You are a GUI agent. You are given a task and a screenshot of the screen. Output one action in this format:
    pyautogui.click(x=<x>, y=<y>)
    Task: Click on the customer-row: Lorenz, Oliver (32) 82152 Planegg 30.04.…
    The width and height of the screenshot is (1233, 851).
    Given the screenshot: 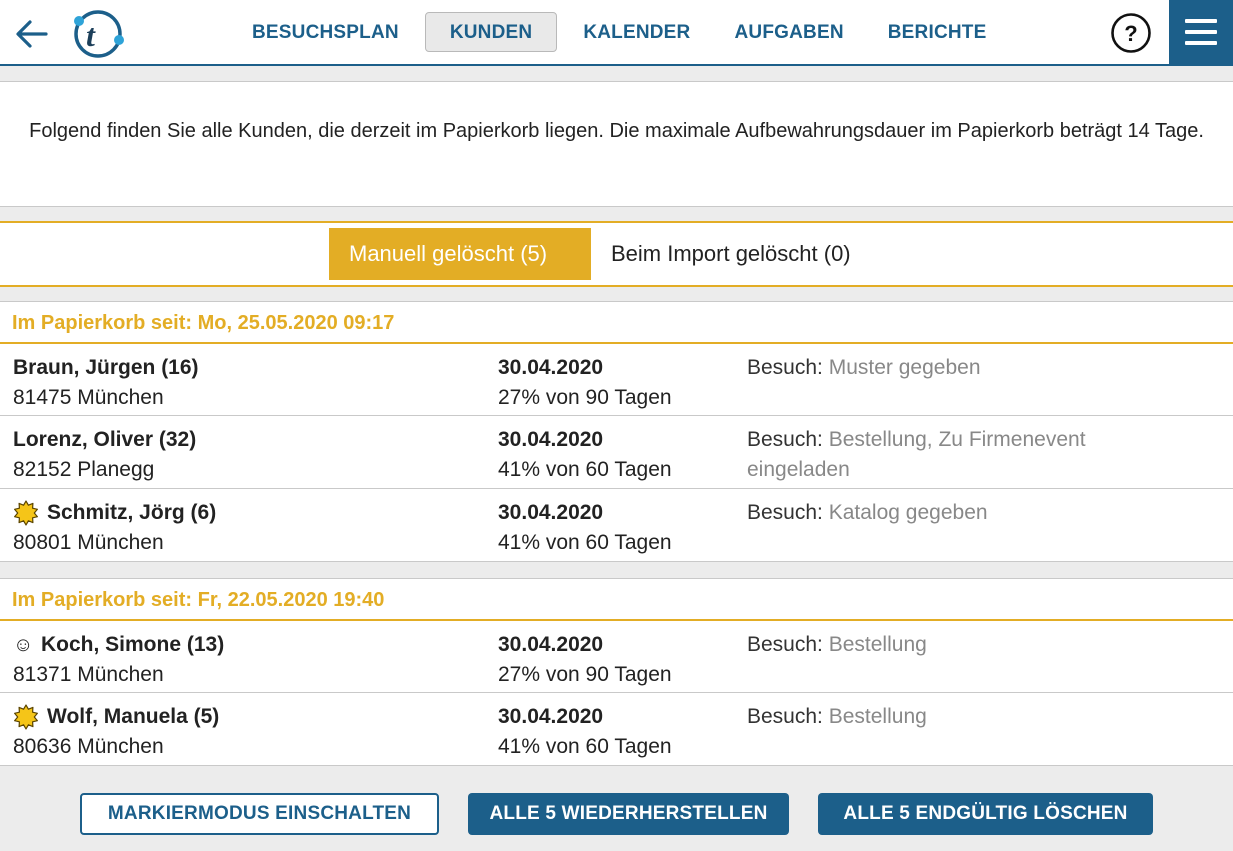 What is the action you would take?
    pyautogui.click(x=616, y=452)
    